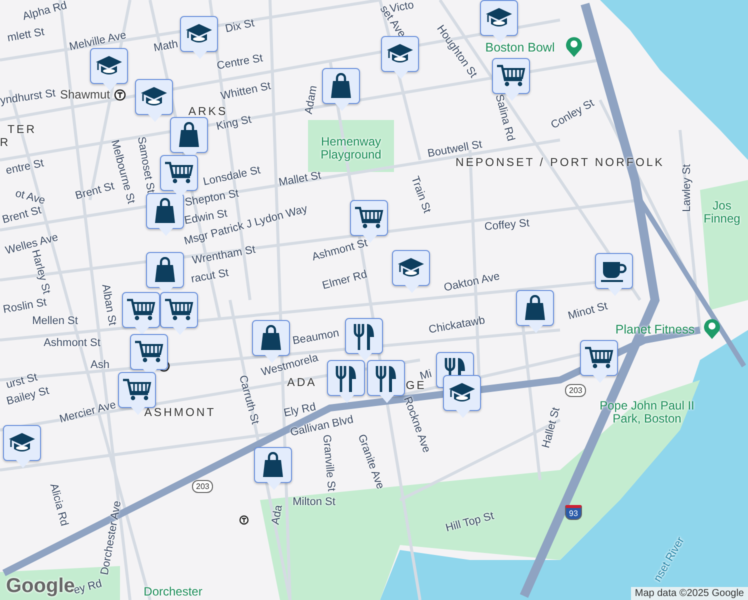 The width and height of the screenshot is (748, 600). Describe the element at coordinates (552, 428) in the screenshot. I see `street-label: Hallet St` at that location.